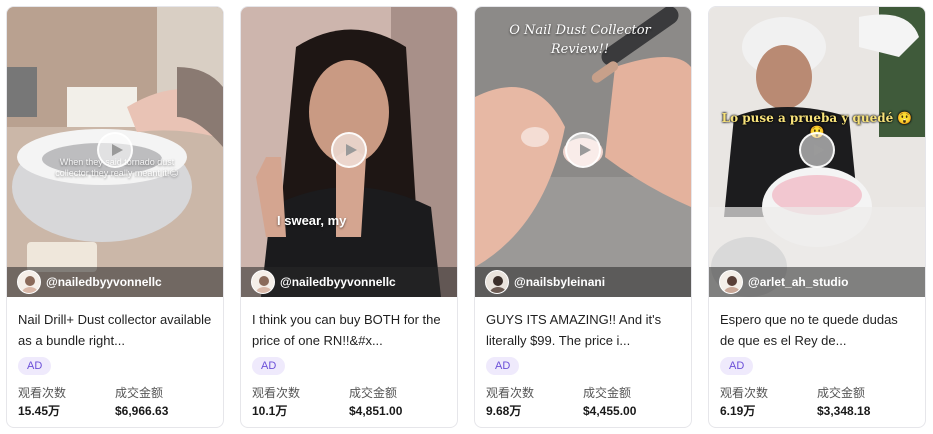  I want to click on gmv-value: $4,851.00, so click(376, 411).